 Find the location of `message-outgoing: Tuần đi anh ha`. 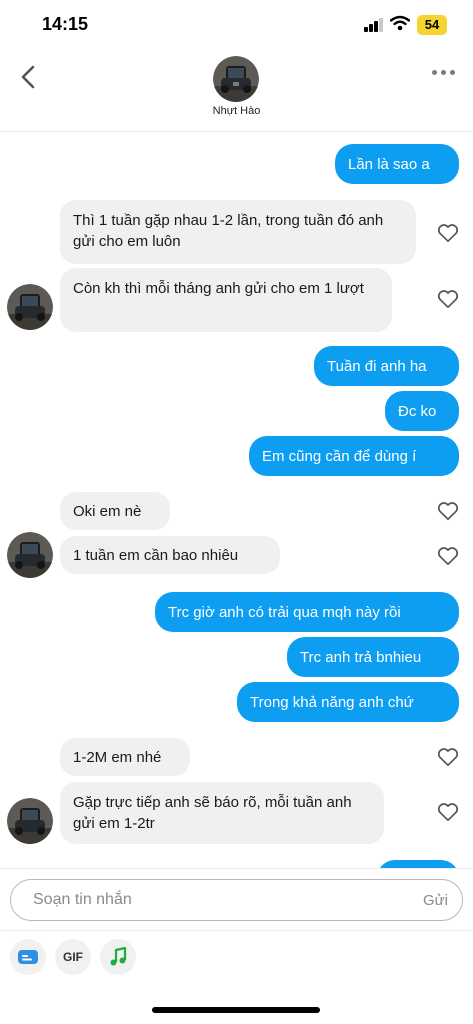

message-outgoing: Tuần đi anh ha is located at coordinates (386, 366).